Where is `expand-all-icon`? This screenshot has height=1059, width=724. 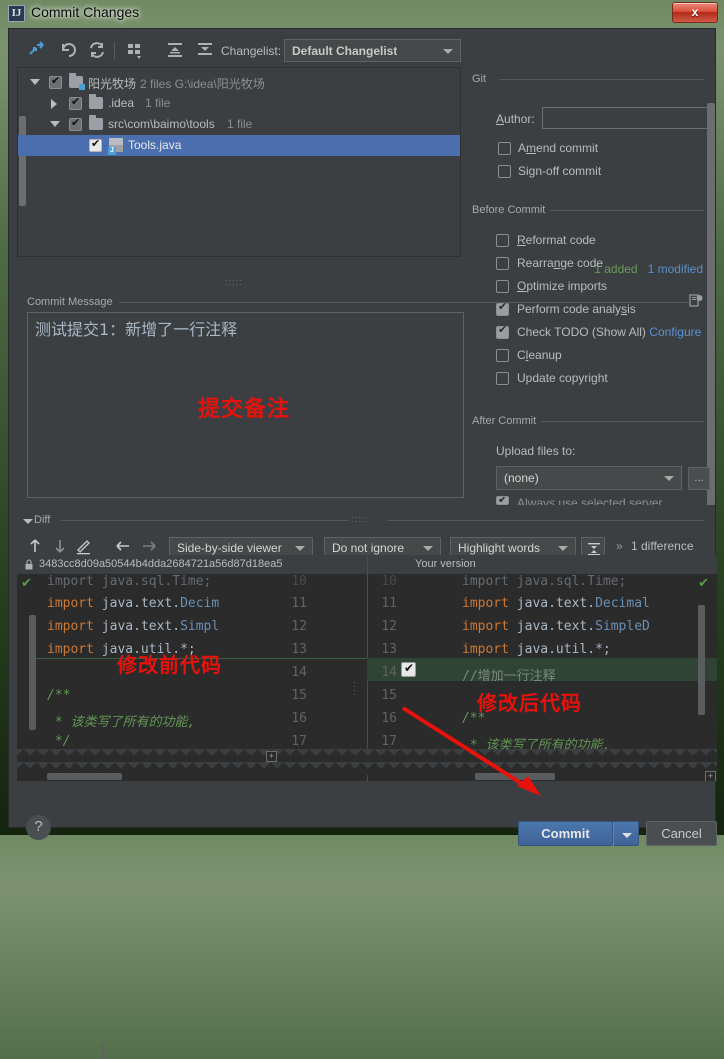
expand-all-icon is located at coordinates (175, 50).